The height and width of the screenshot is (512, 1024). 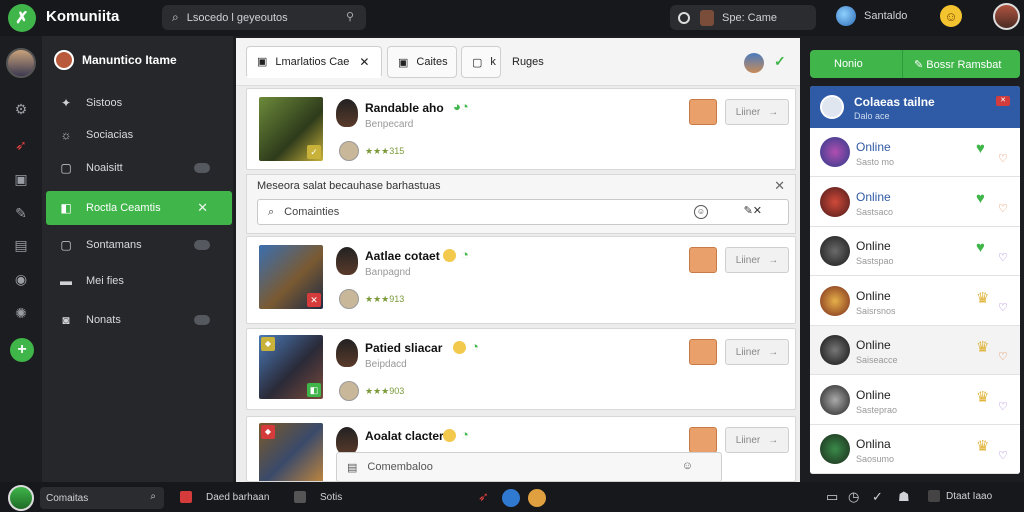 What do you see at coordinates (523, 212) in the screenshot?
I see `community-search-input: ⌕ Comainties ☺ ✎✕` at bounding box center [523, 212].